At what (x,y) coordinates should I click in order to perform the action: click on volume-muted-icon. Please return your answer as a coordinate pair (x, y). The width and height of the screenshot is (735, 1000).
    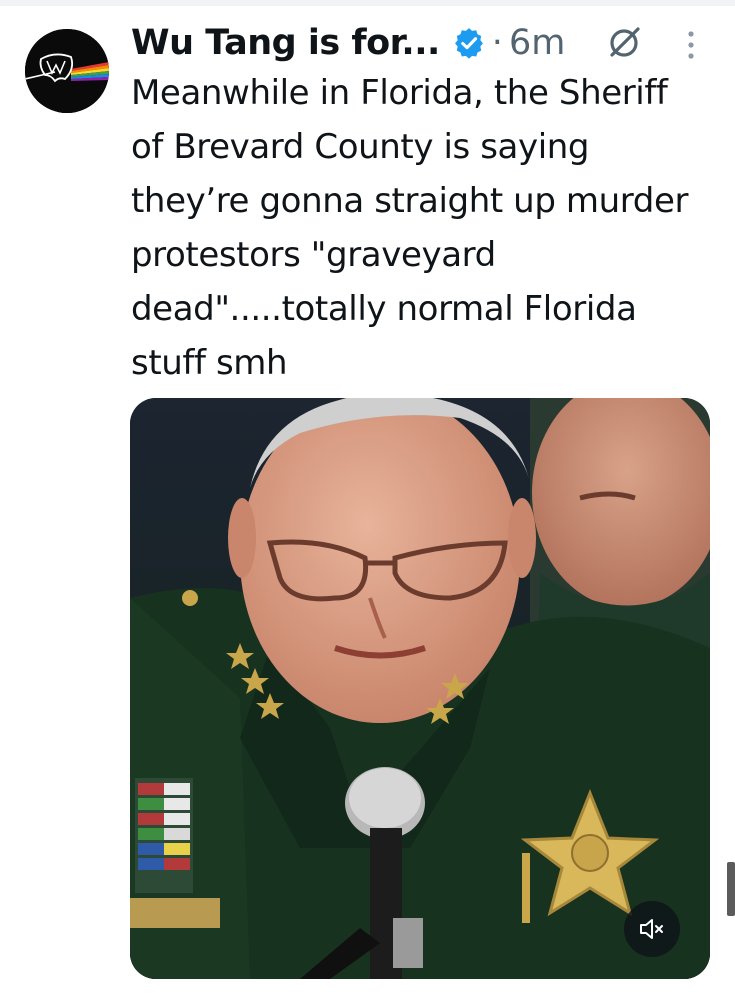
    Looking at the image, I should click on (651, 929).